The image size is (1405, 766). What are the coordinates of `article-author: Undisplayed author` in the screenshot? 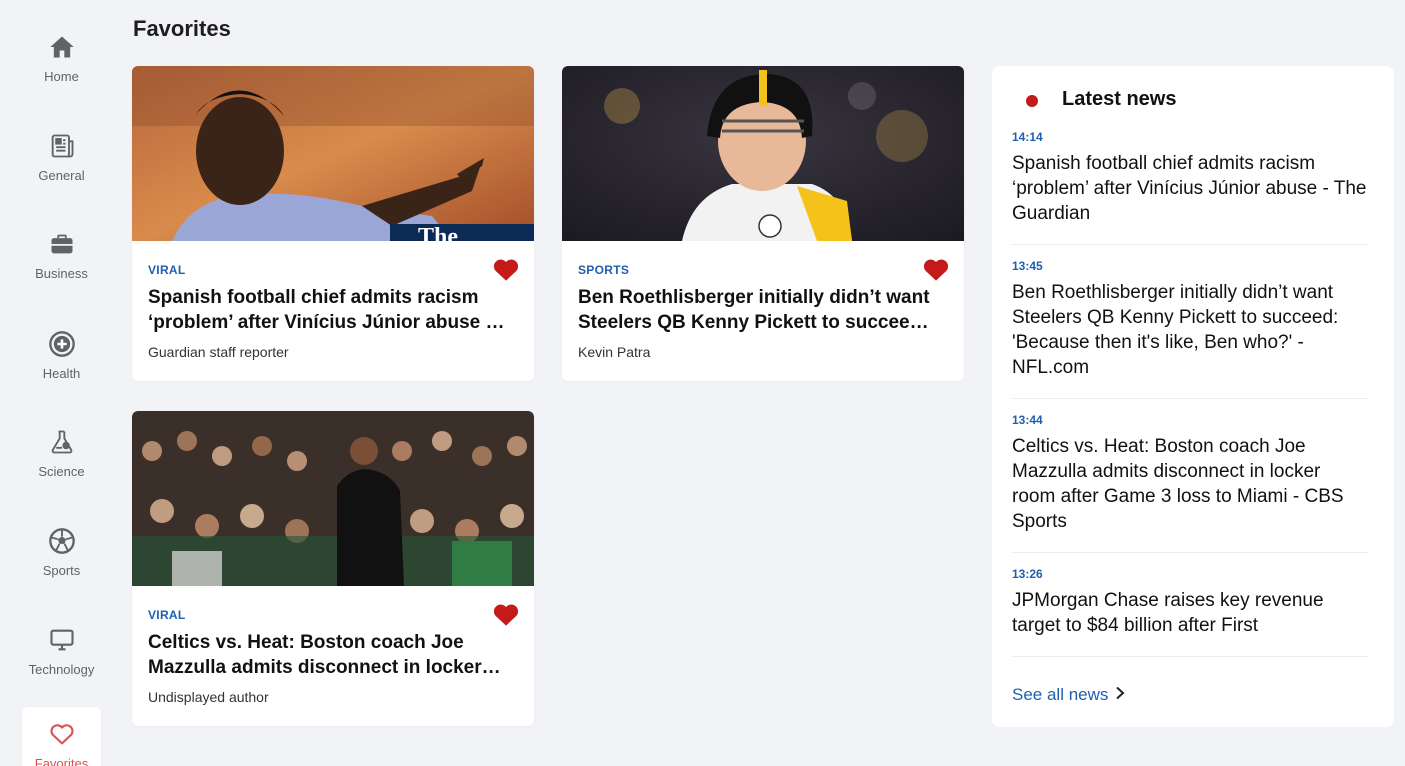 It's located at (208, 697).